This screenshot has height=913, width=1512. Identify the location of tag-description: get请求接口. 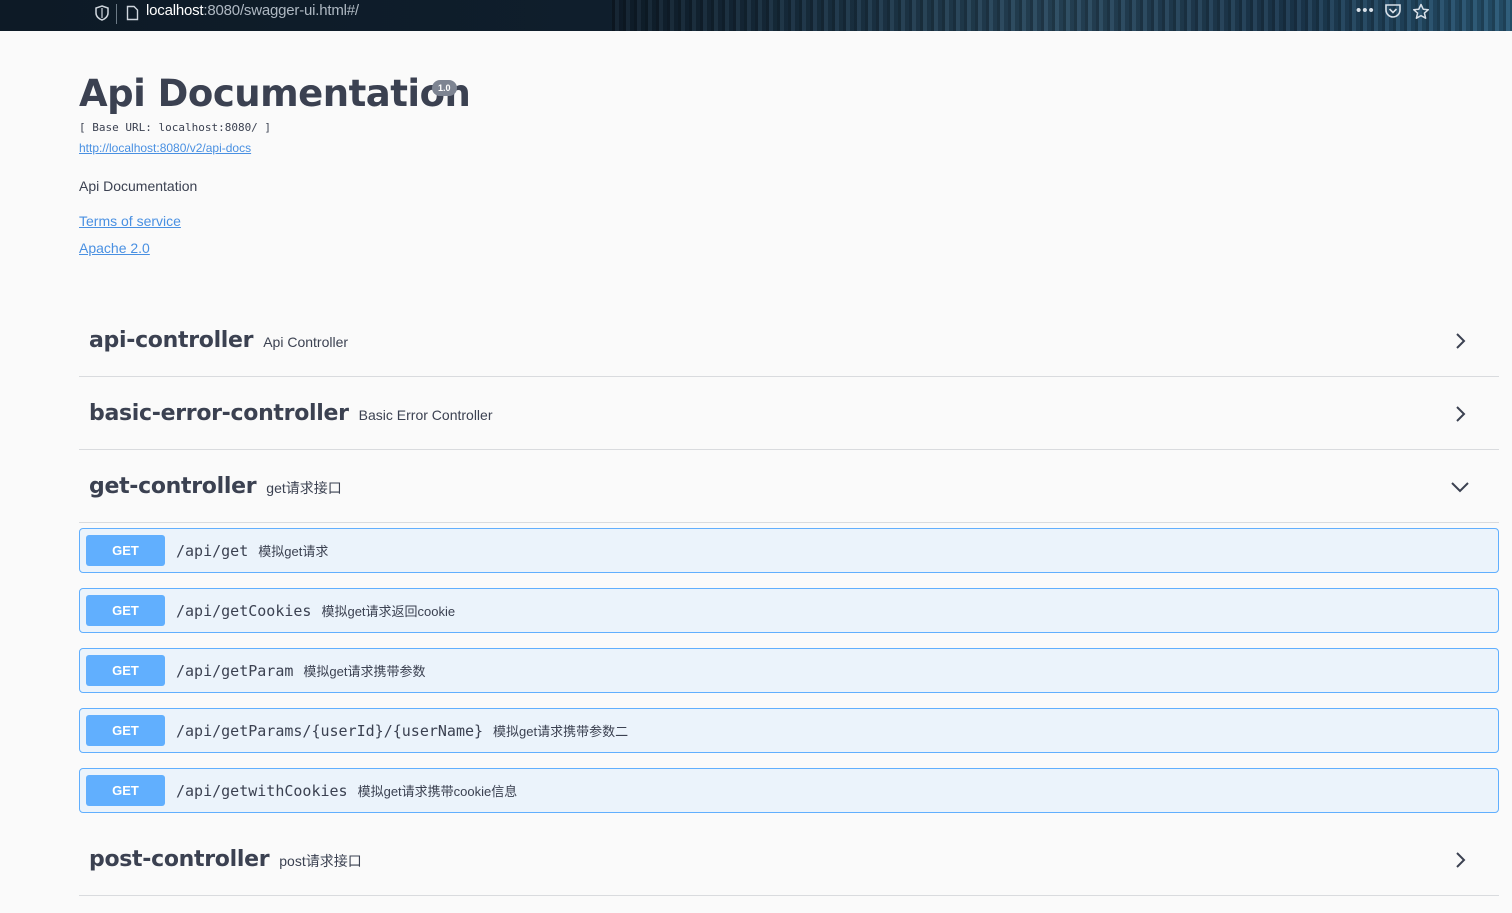
(304, 487).